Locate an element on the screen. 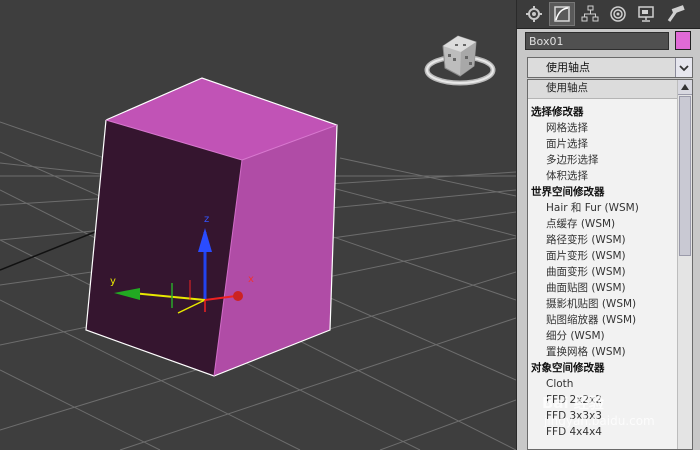 This screenshot has width=700, height=450. modifier-list-scrollbar is located at coordinates (684, 264).